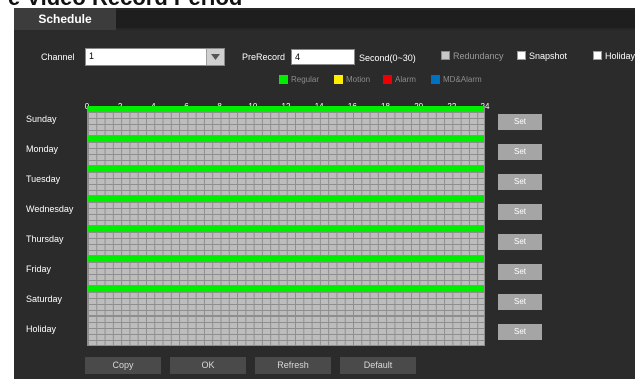 The image size is (635, 379). What do you see at coordinates (50, 209) in the screenshot?
I see `day-label: Wednesday` at bounding box center [50, 209].